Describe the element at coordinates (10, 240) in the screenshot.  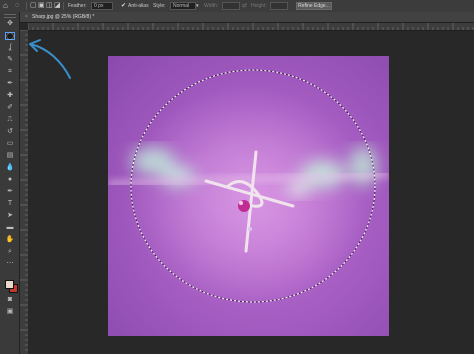
I see `hand-tool-icon: ✋` at that location.